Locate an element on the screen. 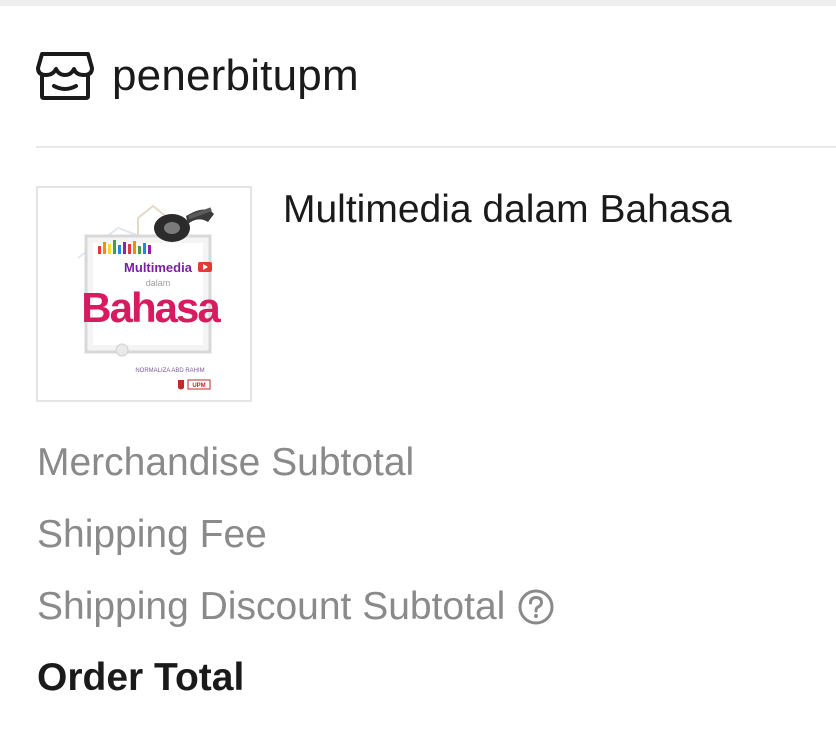 Image resolution: width=836 pixels, height=736 pixels. merchandise-subtotal-label: Merchandise Subtotal is located at coordinates (226, 462).